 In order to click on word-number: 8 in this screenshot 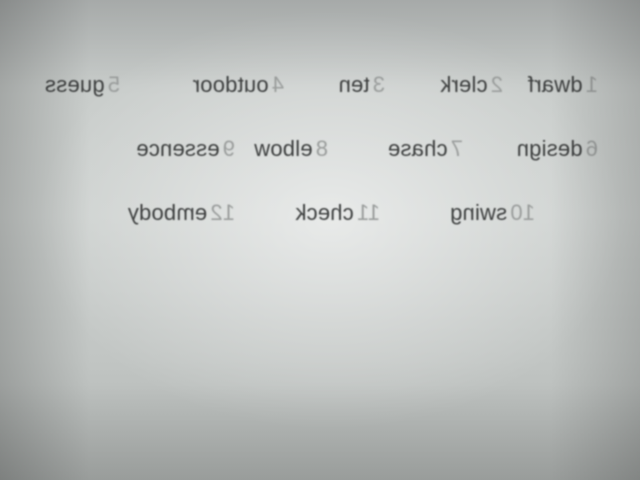, I will do `click(321, 148)`.